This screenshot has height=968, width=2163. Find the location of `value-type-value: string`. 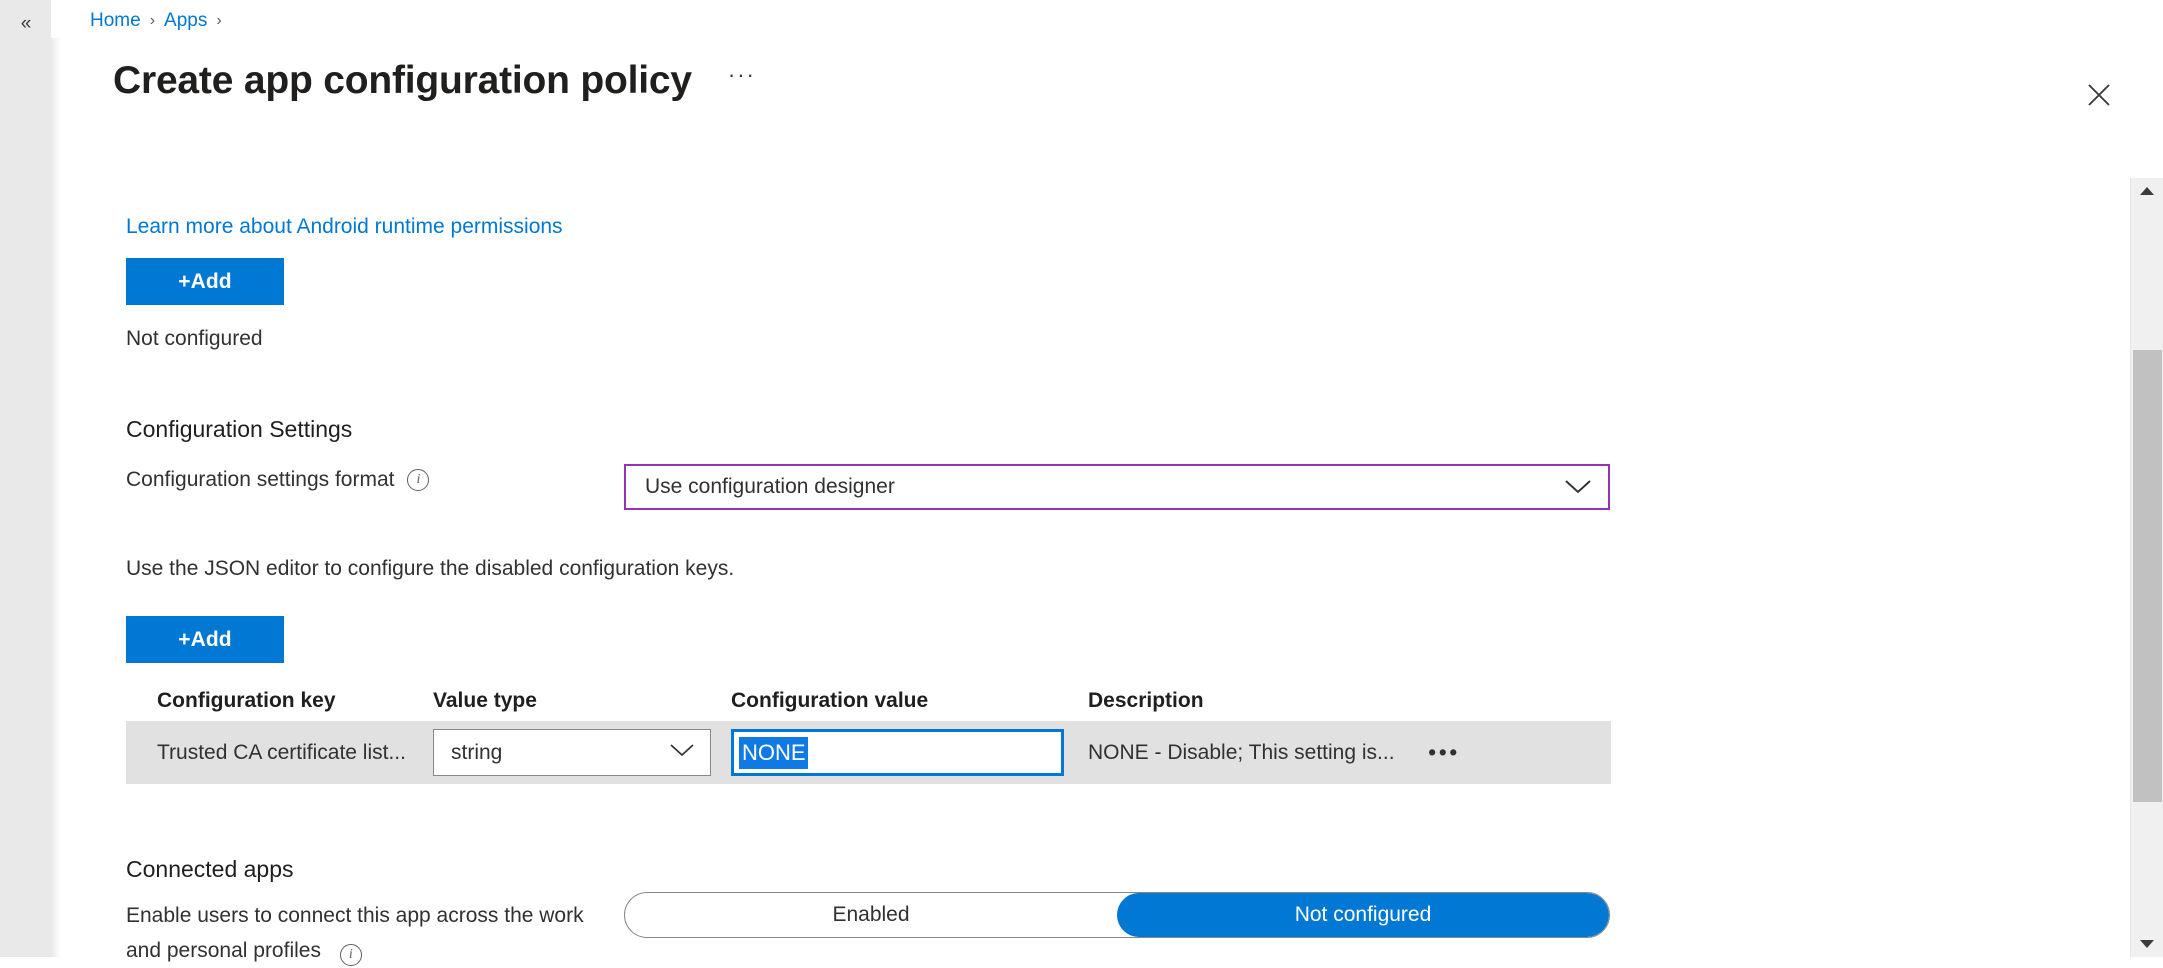

value-type-value: string is located at coordinates (477, 752).